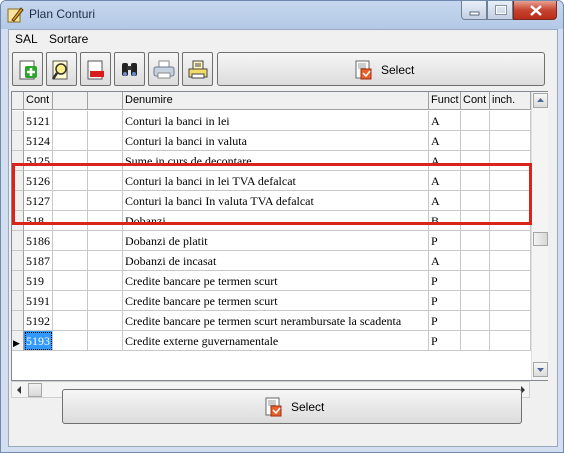 This screenshot has height=453, width=564. What do you see at coordinates (26, 39) in the screenshot?
I see `menu-sal: SAL` at bounding box center [26, 39].